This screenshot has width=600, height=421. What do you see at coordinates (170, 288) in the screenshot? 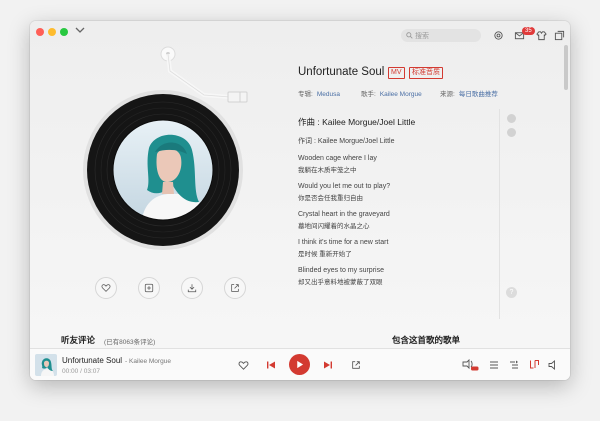
I see `song-actions` at bounding box center [170, 288].